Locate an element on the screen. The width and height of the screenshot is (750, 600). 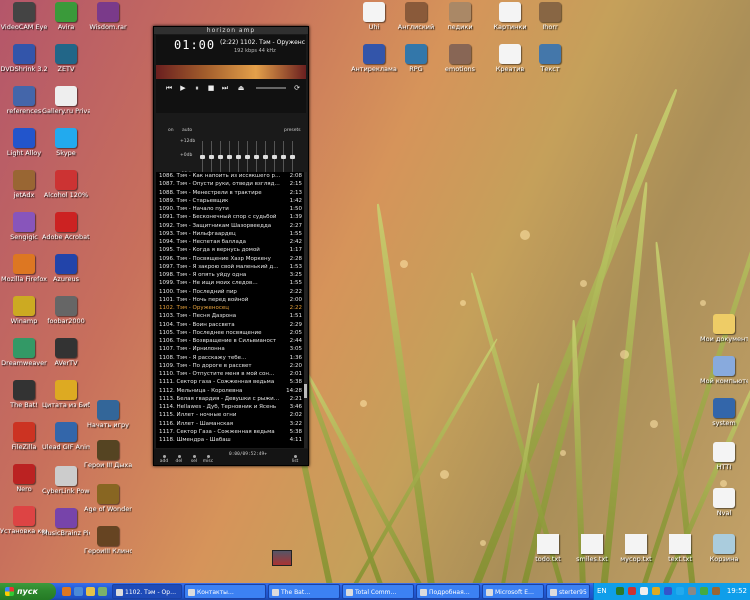
firefox-quicklaunch-icon is located at coordinates (66, 591).